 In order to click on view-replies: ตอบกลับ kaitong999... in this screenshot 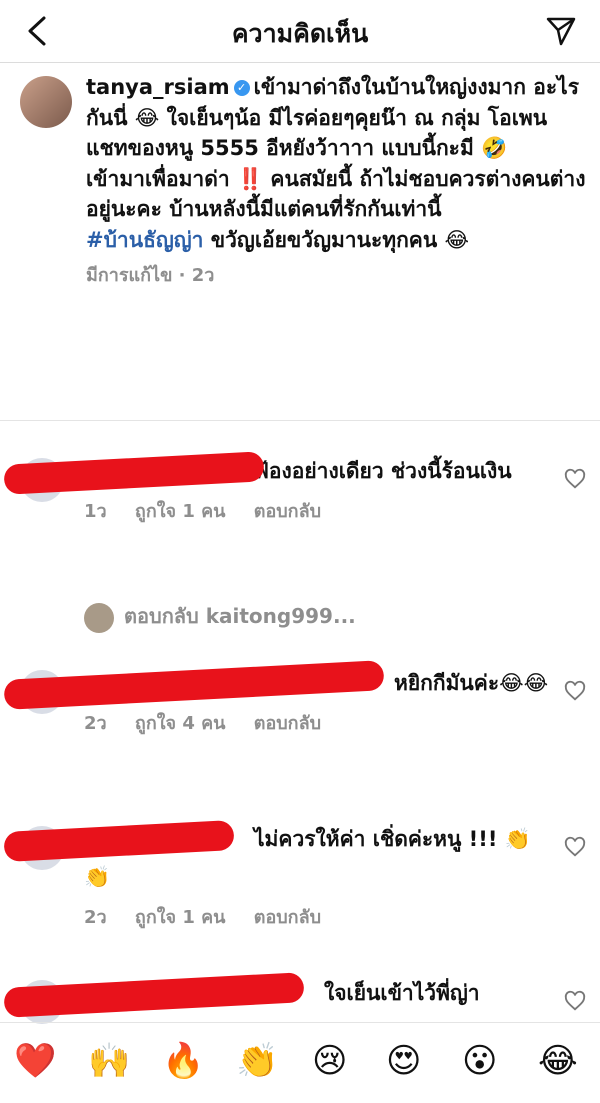, I will do `click(220, 616)`.